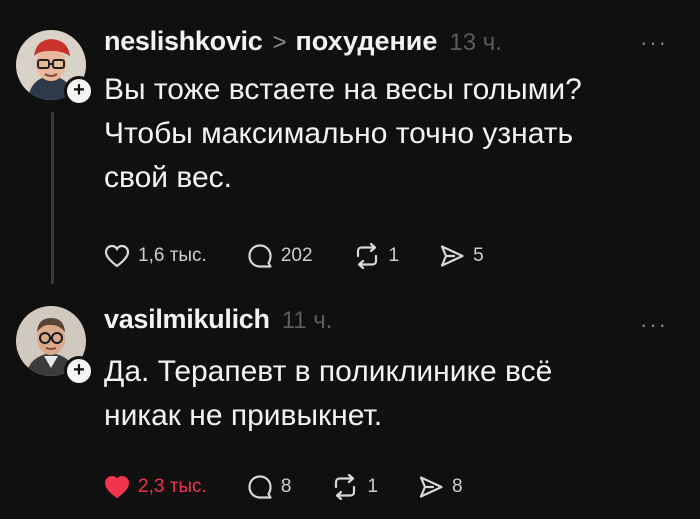  I want to click on like-button: 2,3 тыс., so click(155, 487).